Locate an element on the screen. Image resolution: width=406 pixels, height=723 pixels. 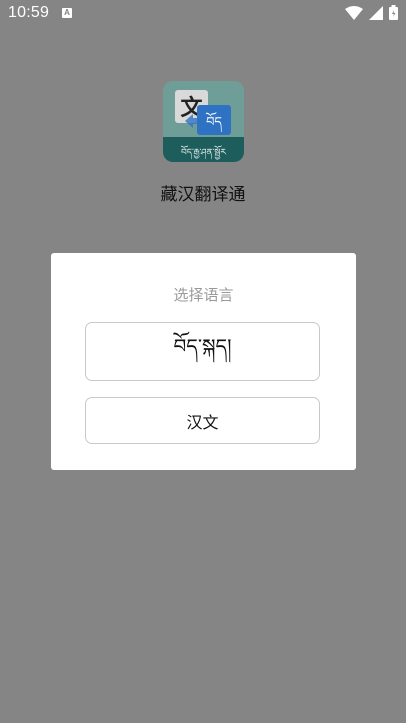
app-logo-icon: 文 བོད བོད་རྒྱ་ཤན་སྦྱོར is located at coordinates (203, 121).